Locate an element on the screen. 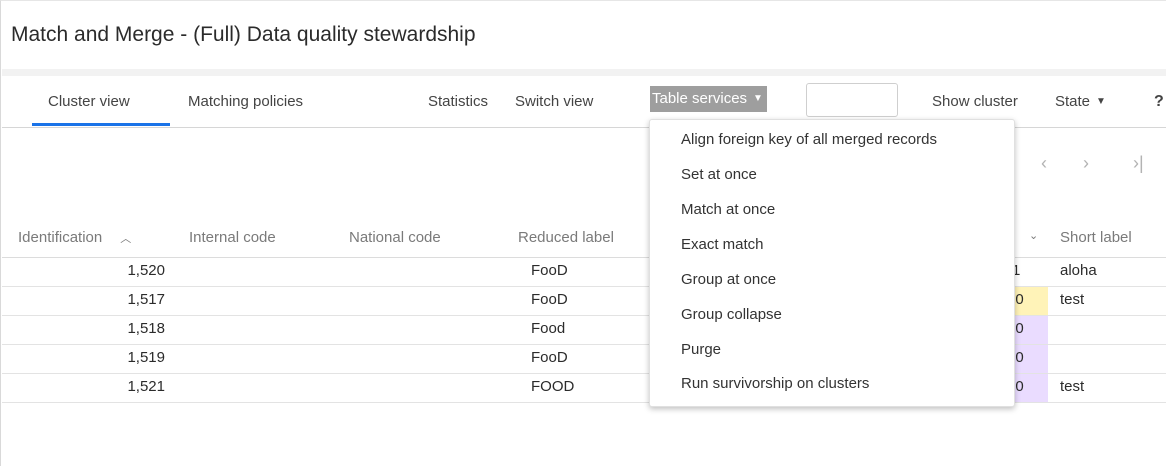 This screenshot has width=1166, height=466. column-header-reduced-label: Reduced label is located at coordinates (566, 237).